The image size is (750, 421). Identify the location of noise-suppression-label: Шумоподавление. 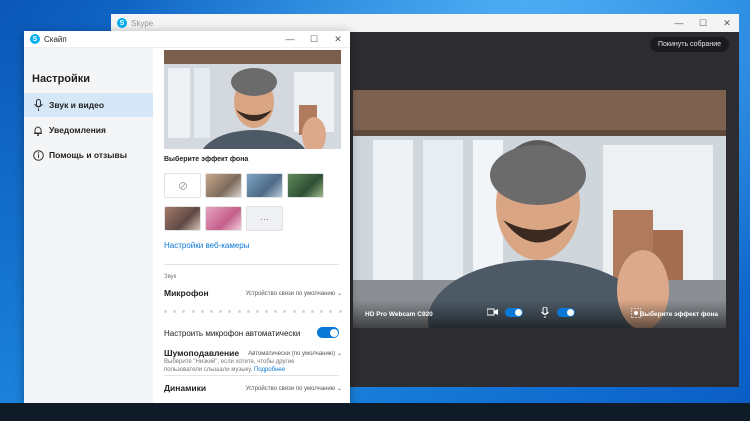
(202, 353).